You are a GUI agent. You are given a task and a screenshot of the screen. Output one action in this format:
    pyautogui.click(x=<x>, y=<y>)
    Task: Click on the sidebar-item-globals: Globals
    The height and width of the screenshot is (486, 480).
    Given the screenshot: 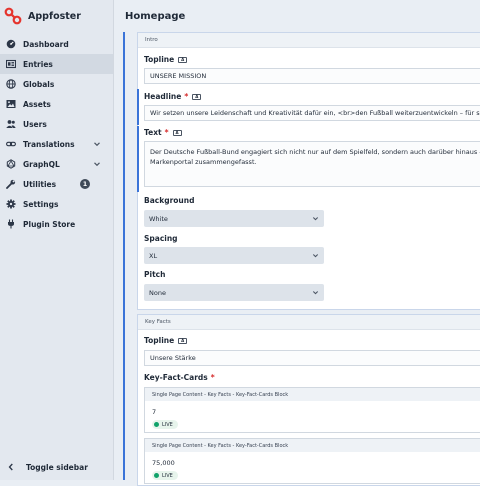 What is the action you would take?
    pyautogui.click(x=56, y=84)
    